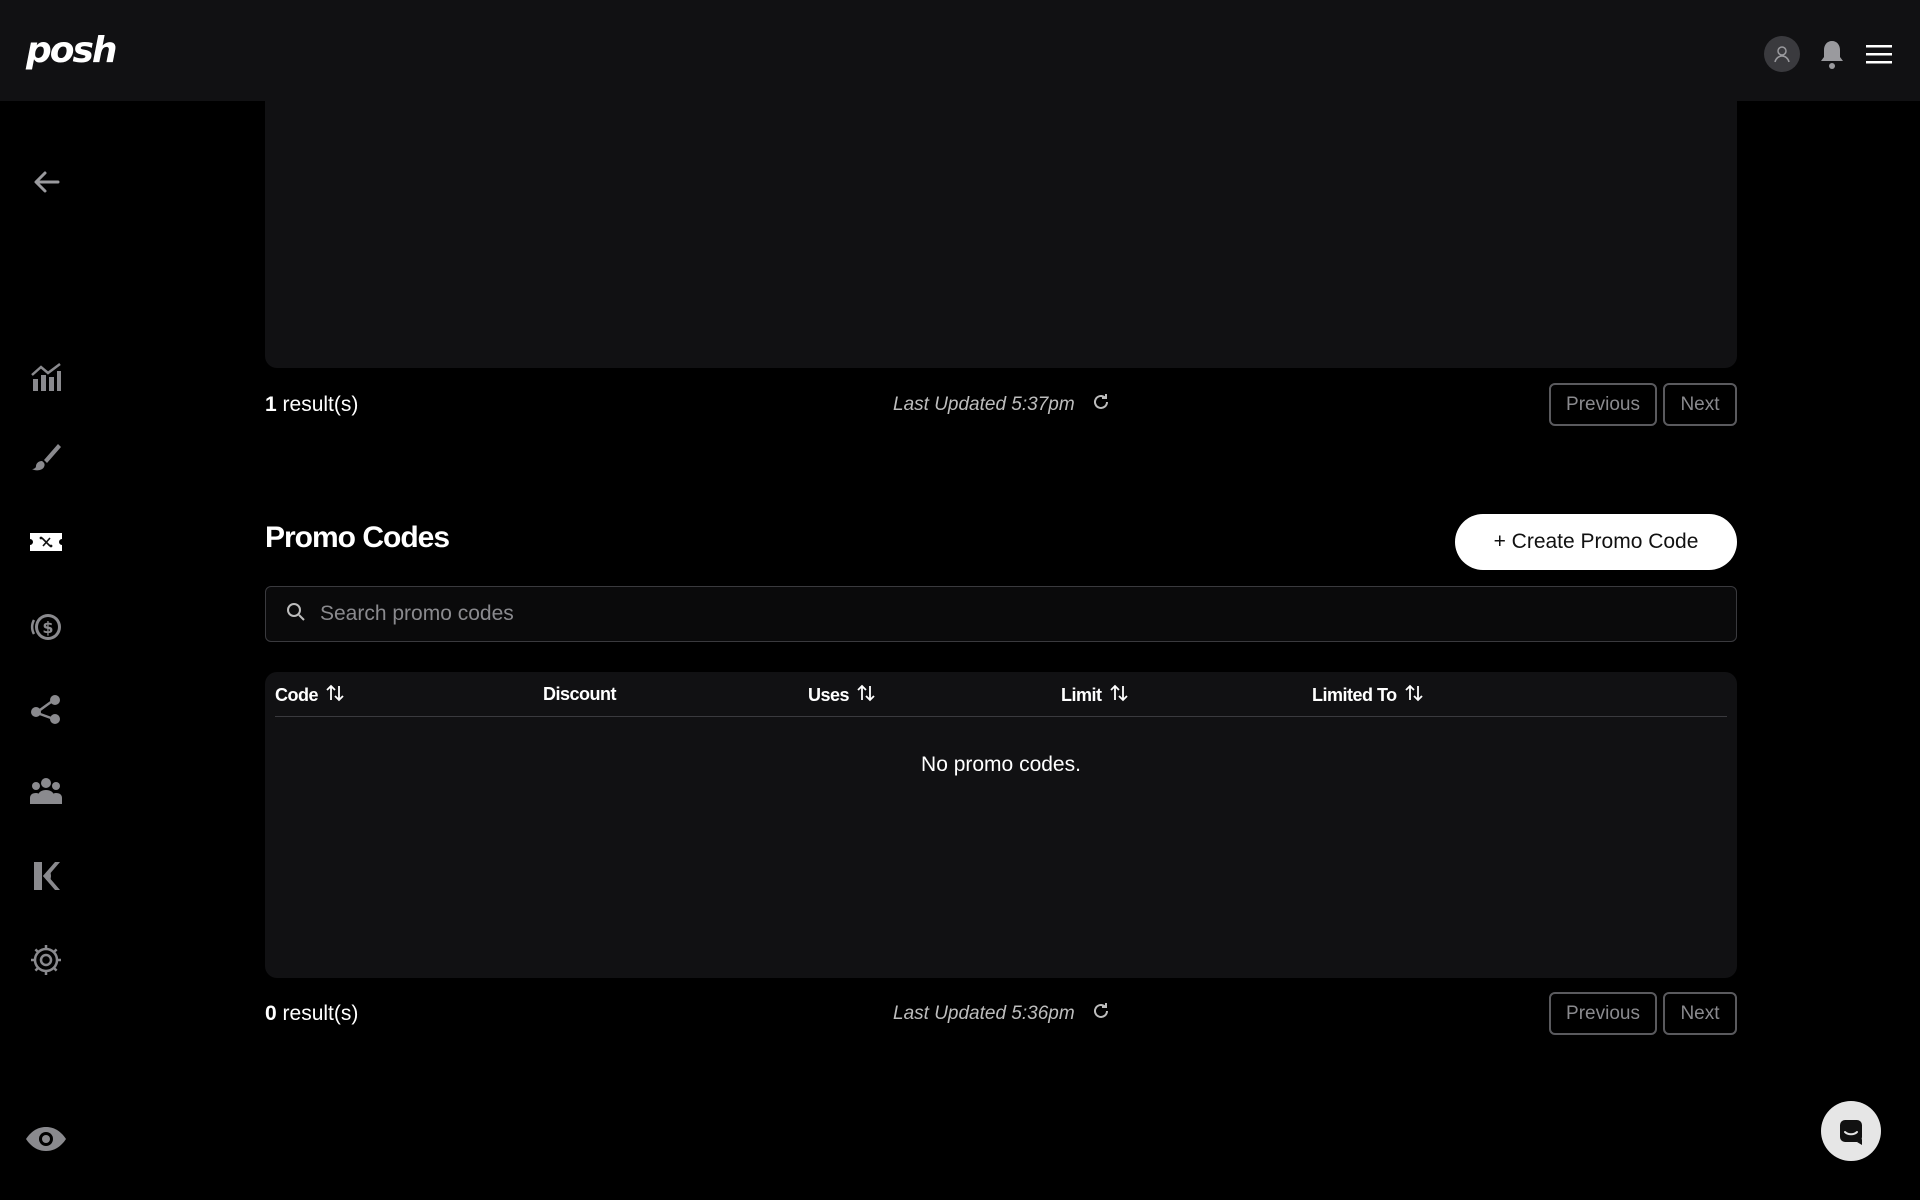 This screenshot has width=1920, height=1200. Describe the element at coordinates (46, 1139) in the screenshot. I see `eye-preview-icon` at that location.